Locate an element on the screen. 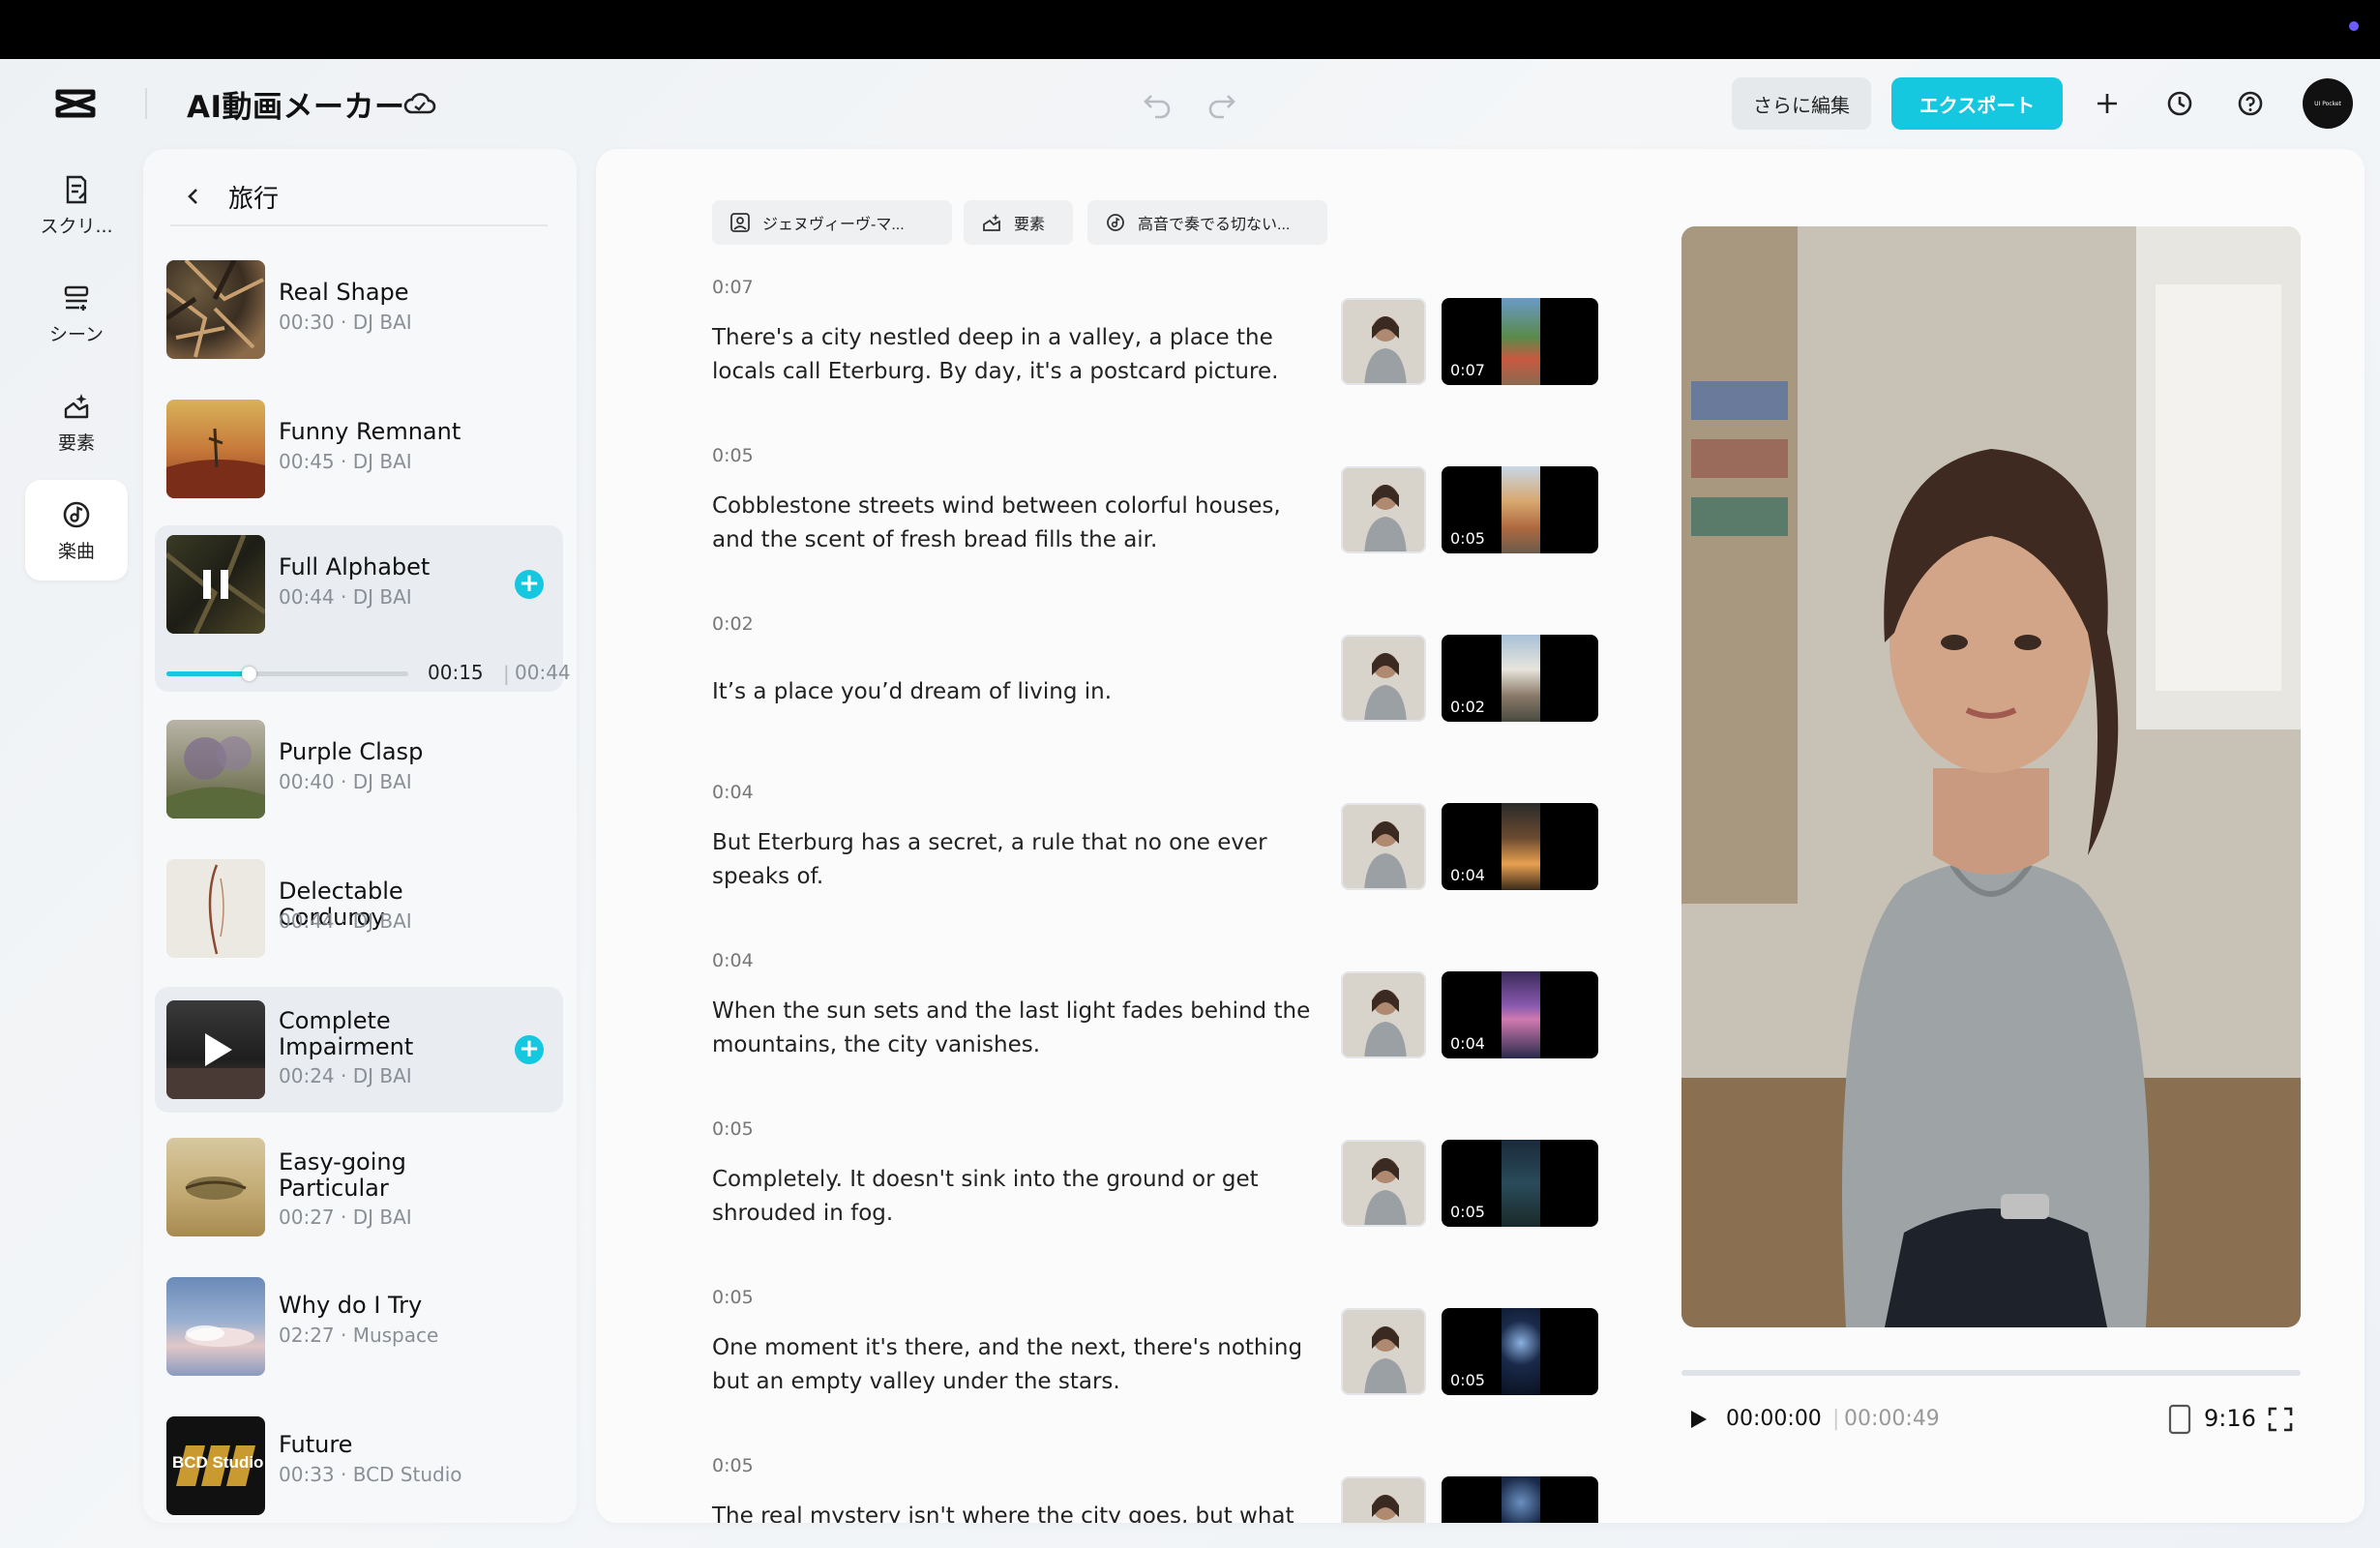  track-meta: 00:30 · DJ BAI is located at coordinates (346, 322).